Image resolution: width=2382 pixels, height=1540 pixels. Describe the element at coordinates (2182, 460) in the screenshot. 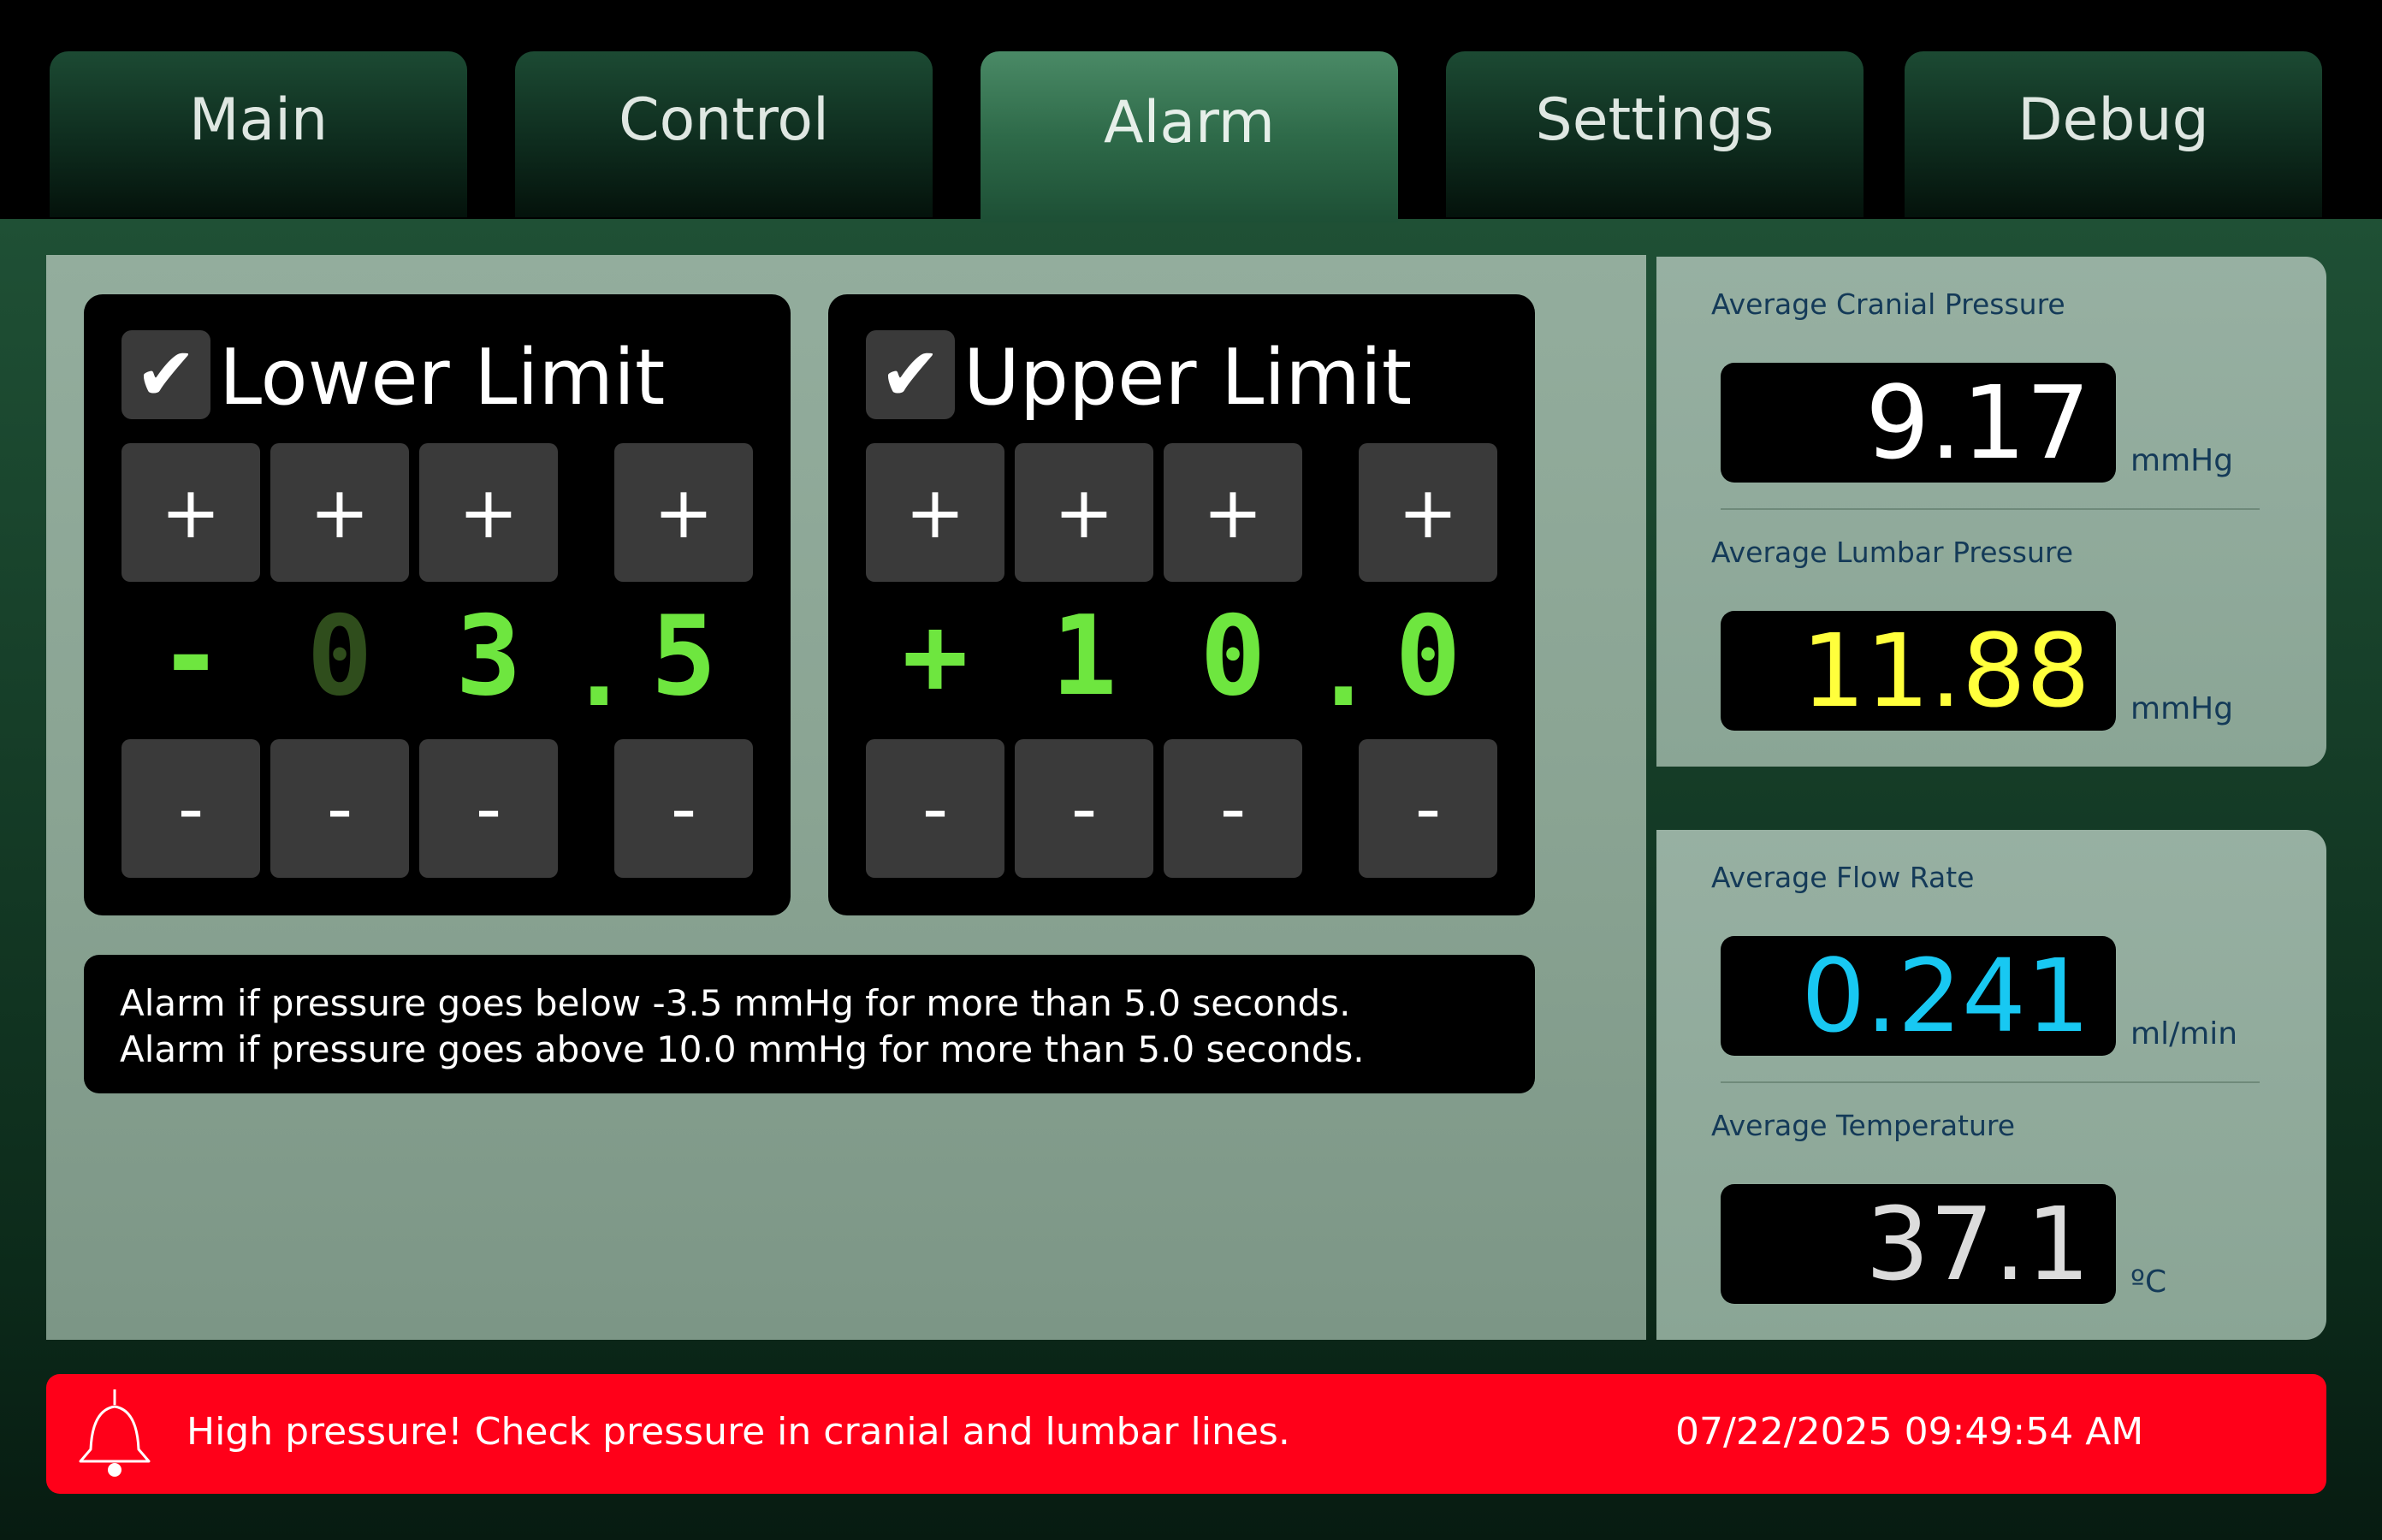

I see `cranial-pressure-unit: mmHg` at that location.